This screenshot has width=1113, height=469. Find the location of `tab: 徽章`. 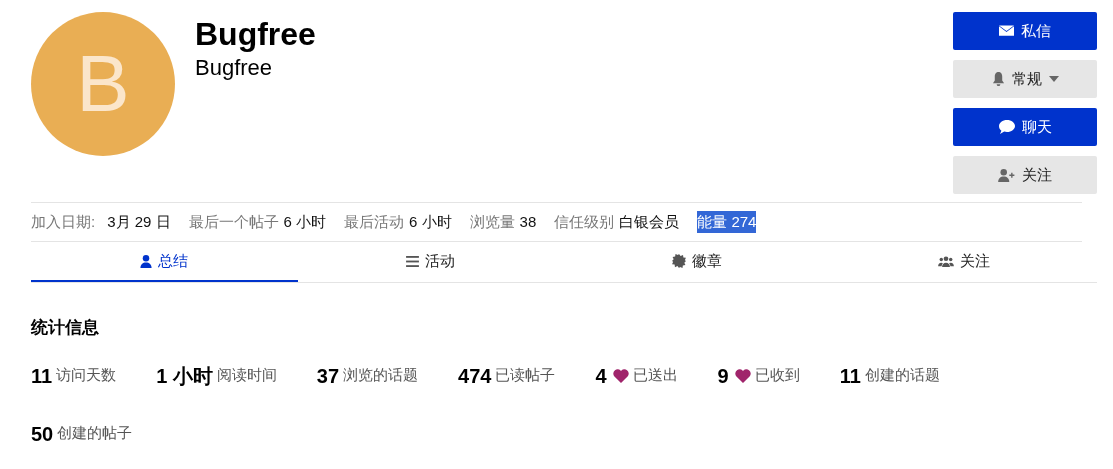

tab: 徽章 is located at coordinates (697, 262).